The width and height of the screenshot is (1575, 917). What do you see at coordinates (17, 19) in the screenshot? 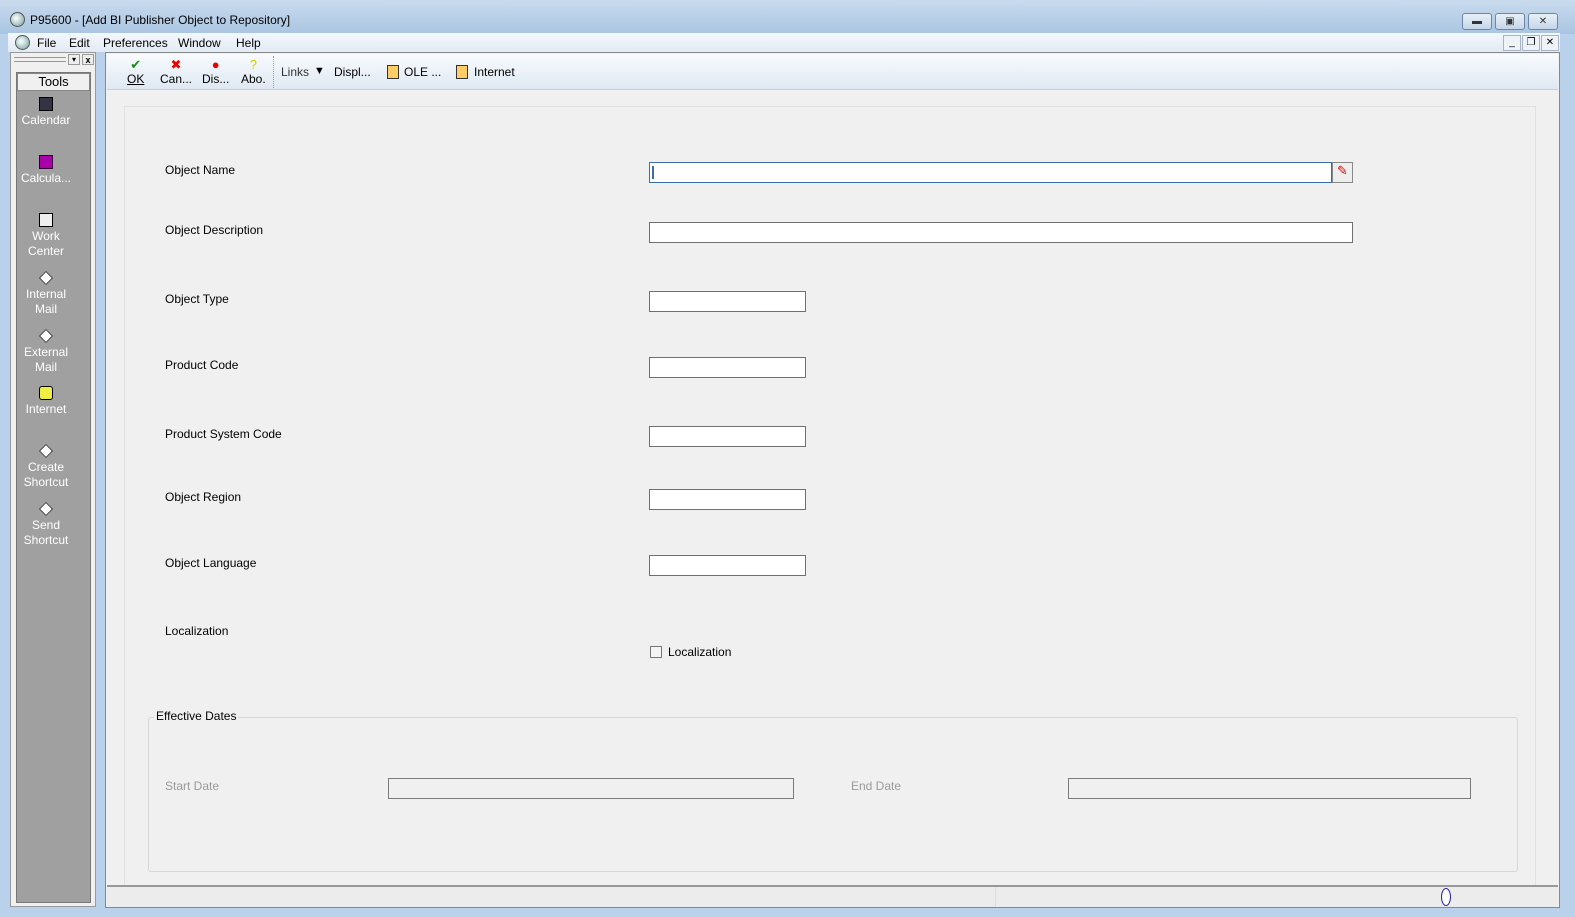
I see `app-globe-icon` at bounding box center [17, 19].